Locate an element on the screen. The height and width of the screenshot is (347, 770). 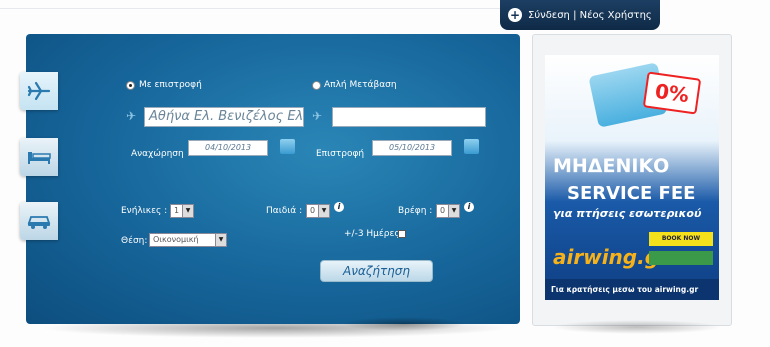
return-label: Επιστροφή is located at coordinates (340, 154).